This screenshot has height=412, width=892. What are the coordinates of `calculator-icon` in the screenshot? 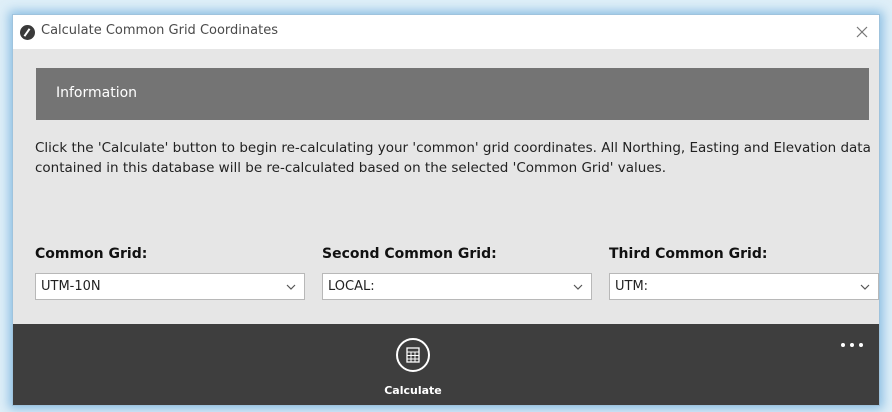 It's located at (413, 355).